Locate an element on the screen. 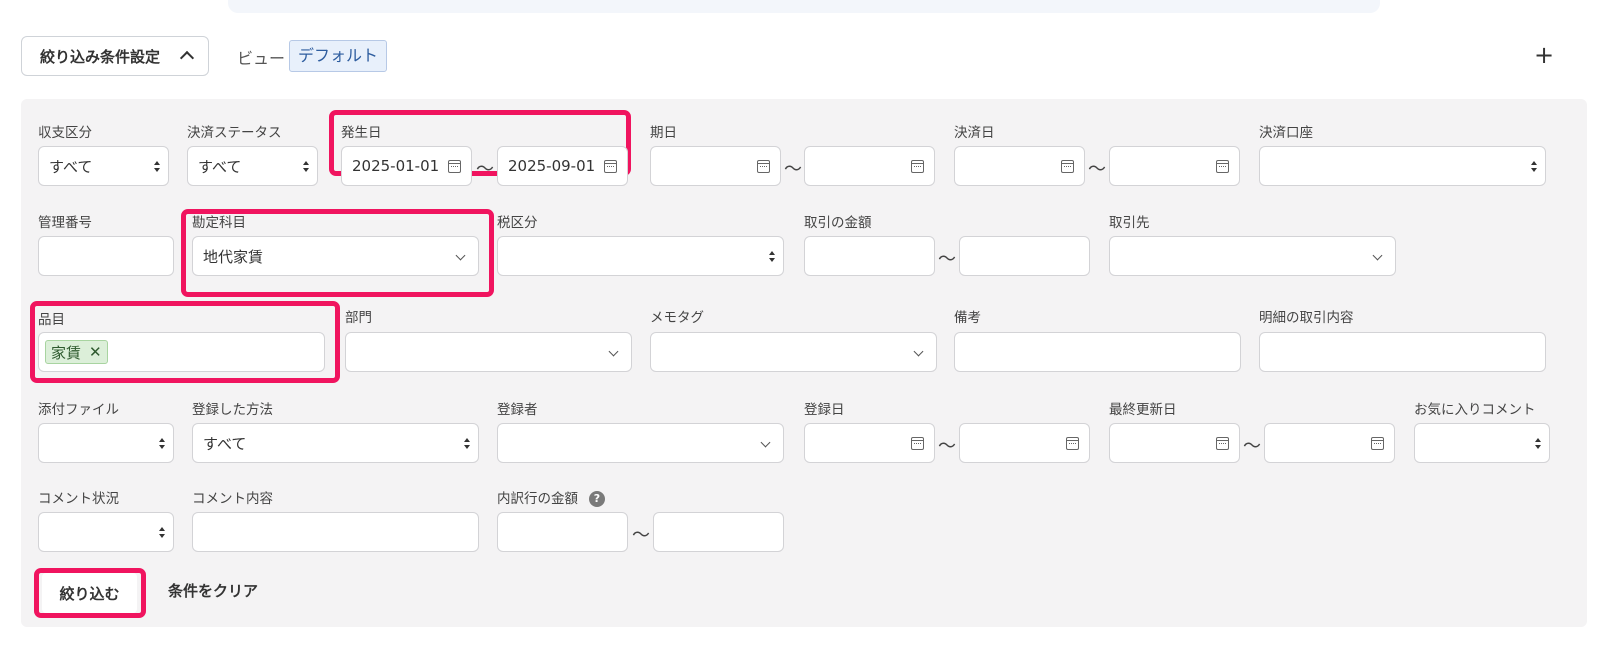  tax-category-label: 税区分 is located at coordinates (517, 223).